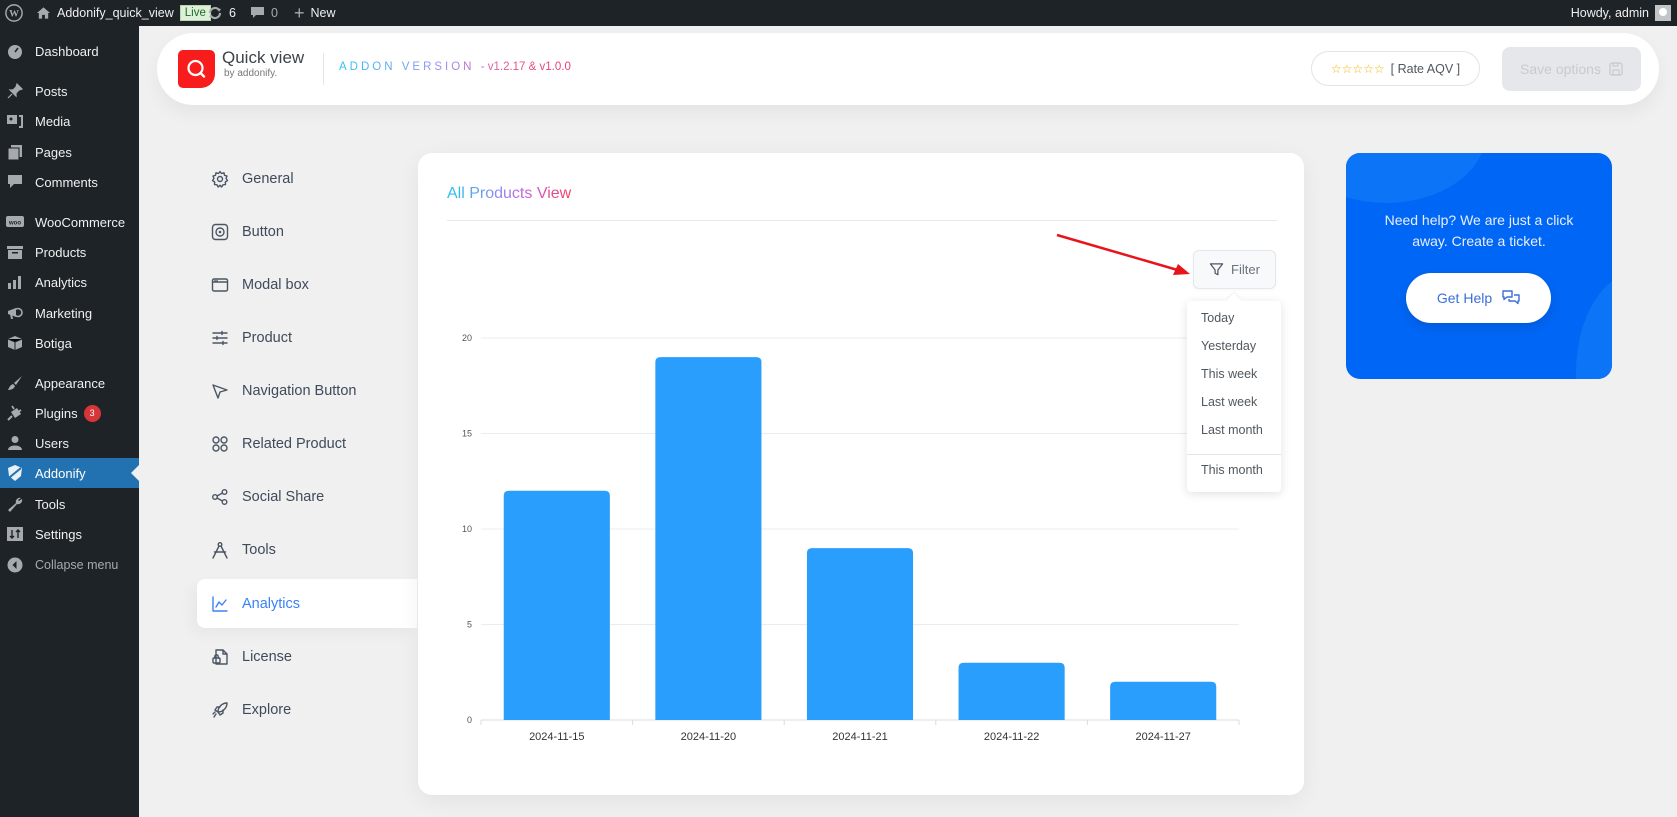  What do you see at coordinates (1234, 269) in the screenshot?
I see `filter-button: Filter` at bounding box center [1234, 269].